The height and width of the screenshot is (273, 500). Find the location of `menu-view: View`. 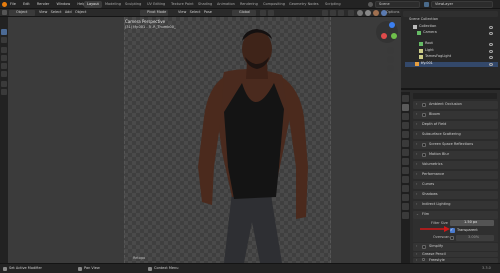

menu-view: View is located at coordinates (43, 12).